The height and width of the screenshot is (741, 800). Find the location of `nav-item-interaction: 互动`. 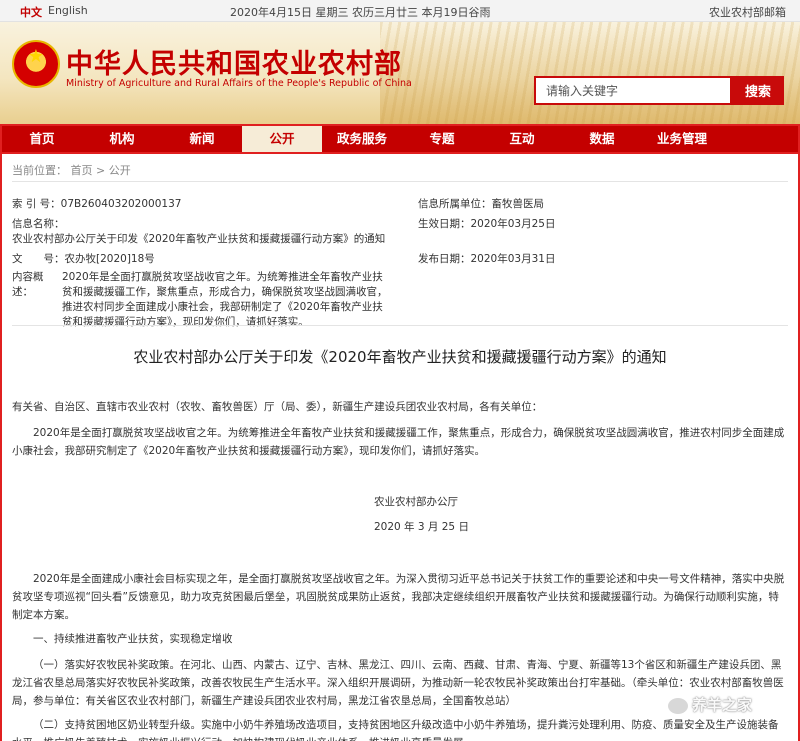

nav-item-interaction: 互动 is located at coordinates (522, 139).